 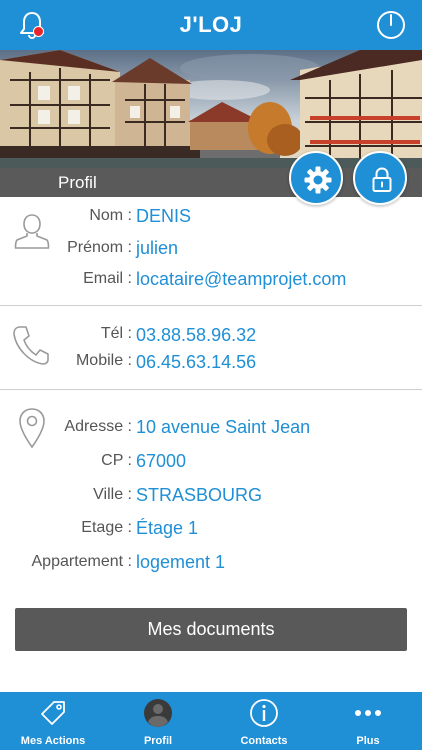 I want to click on ville-label: Ville :, so click(x=112, y=494).